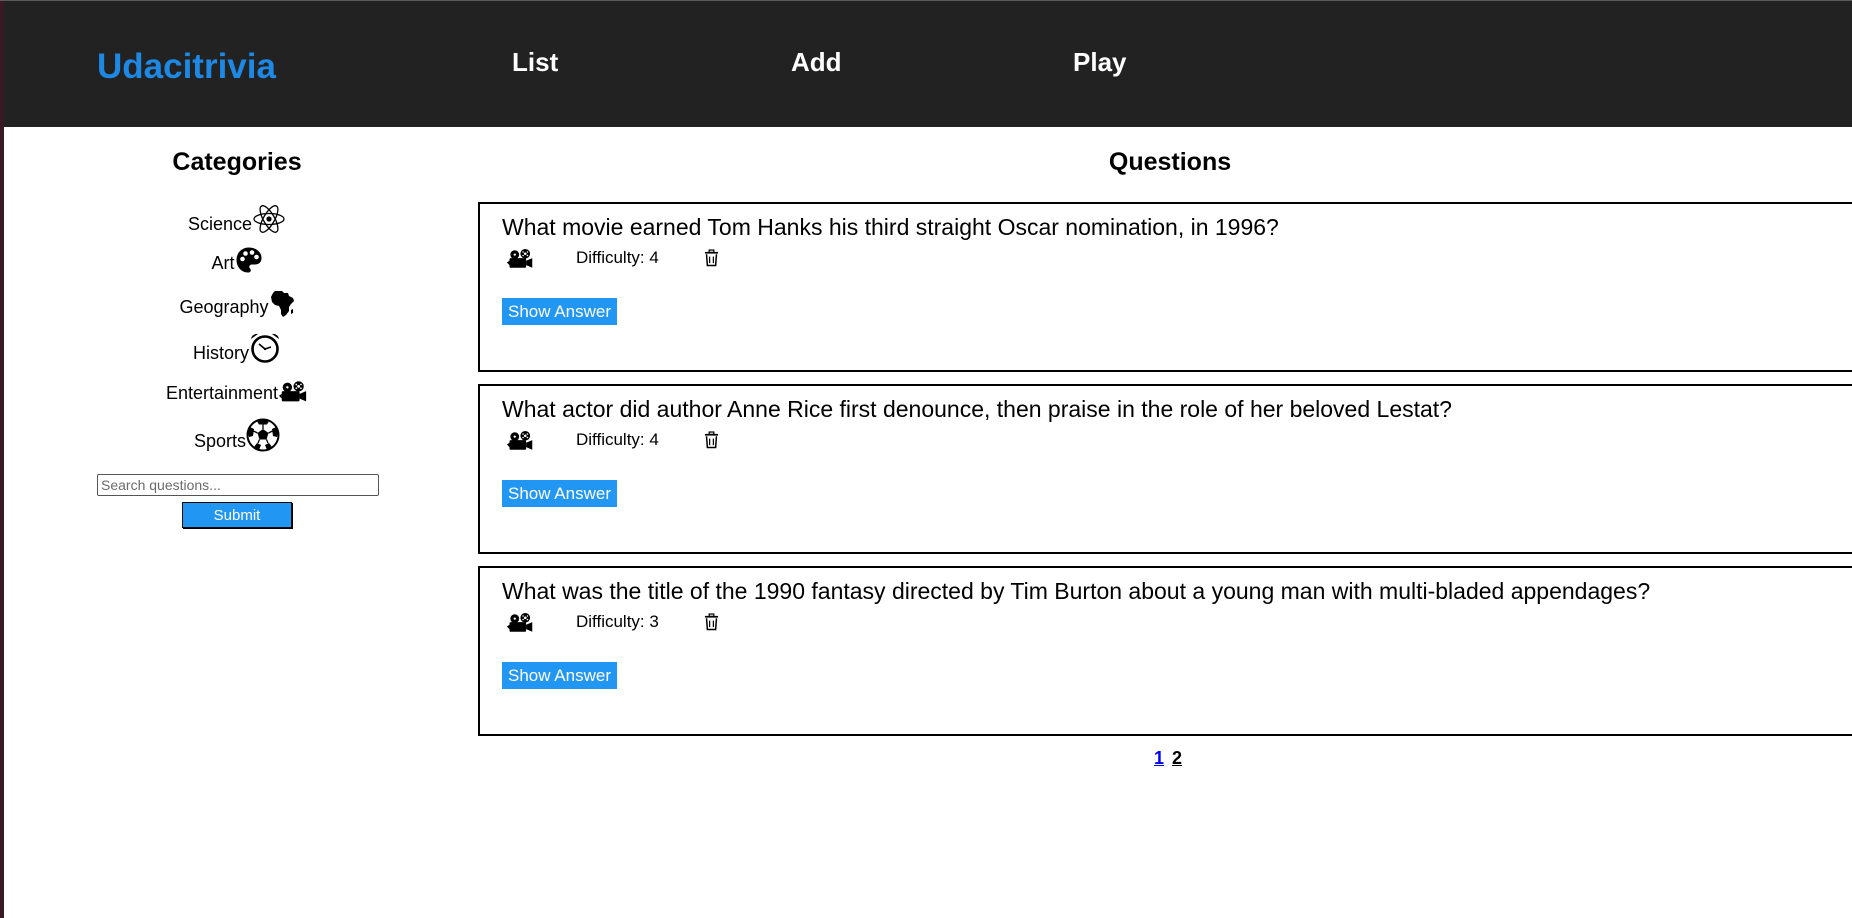 This screenshot has width=1852, height=918. Describe the element at coordinates (248, 260) in the screenshot. I see `palette-icon` at that location.